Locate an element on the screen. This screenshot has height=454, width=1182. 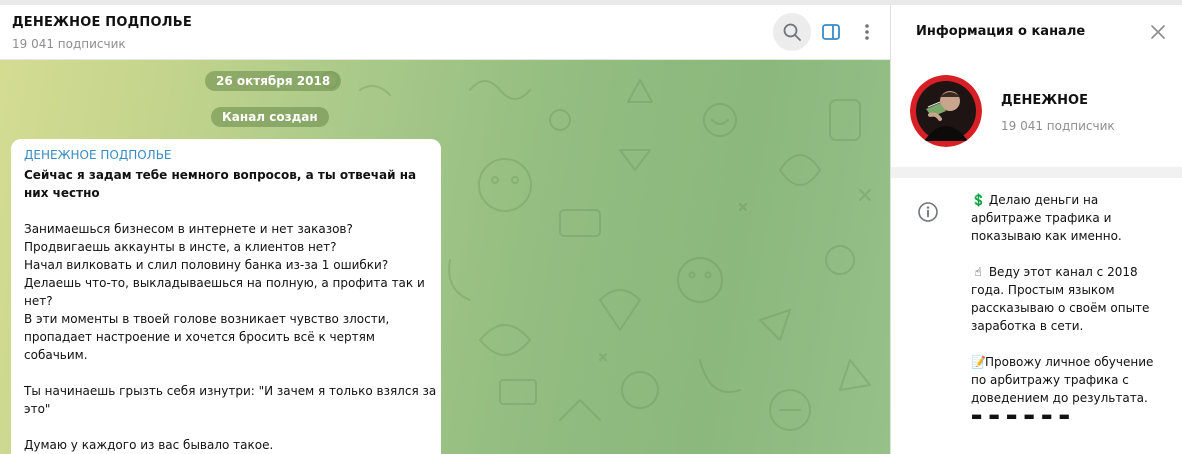
message-line: собачьим. is located at coordinates (56, 355).